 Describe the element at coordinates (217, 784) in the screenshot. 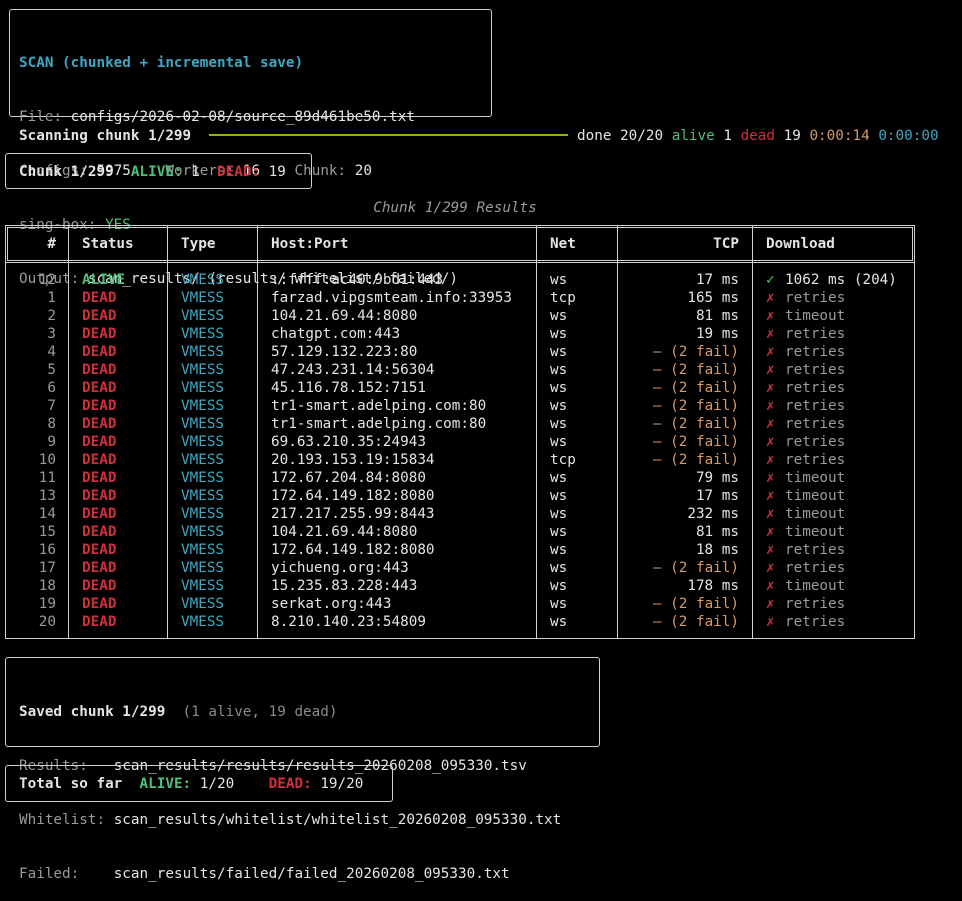

I see `total-alive-value: 1/20` at that location.